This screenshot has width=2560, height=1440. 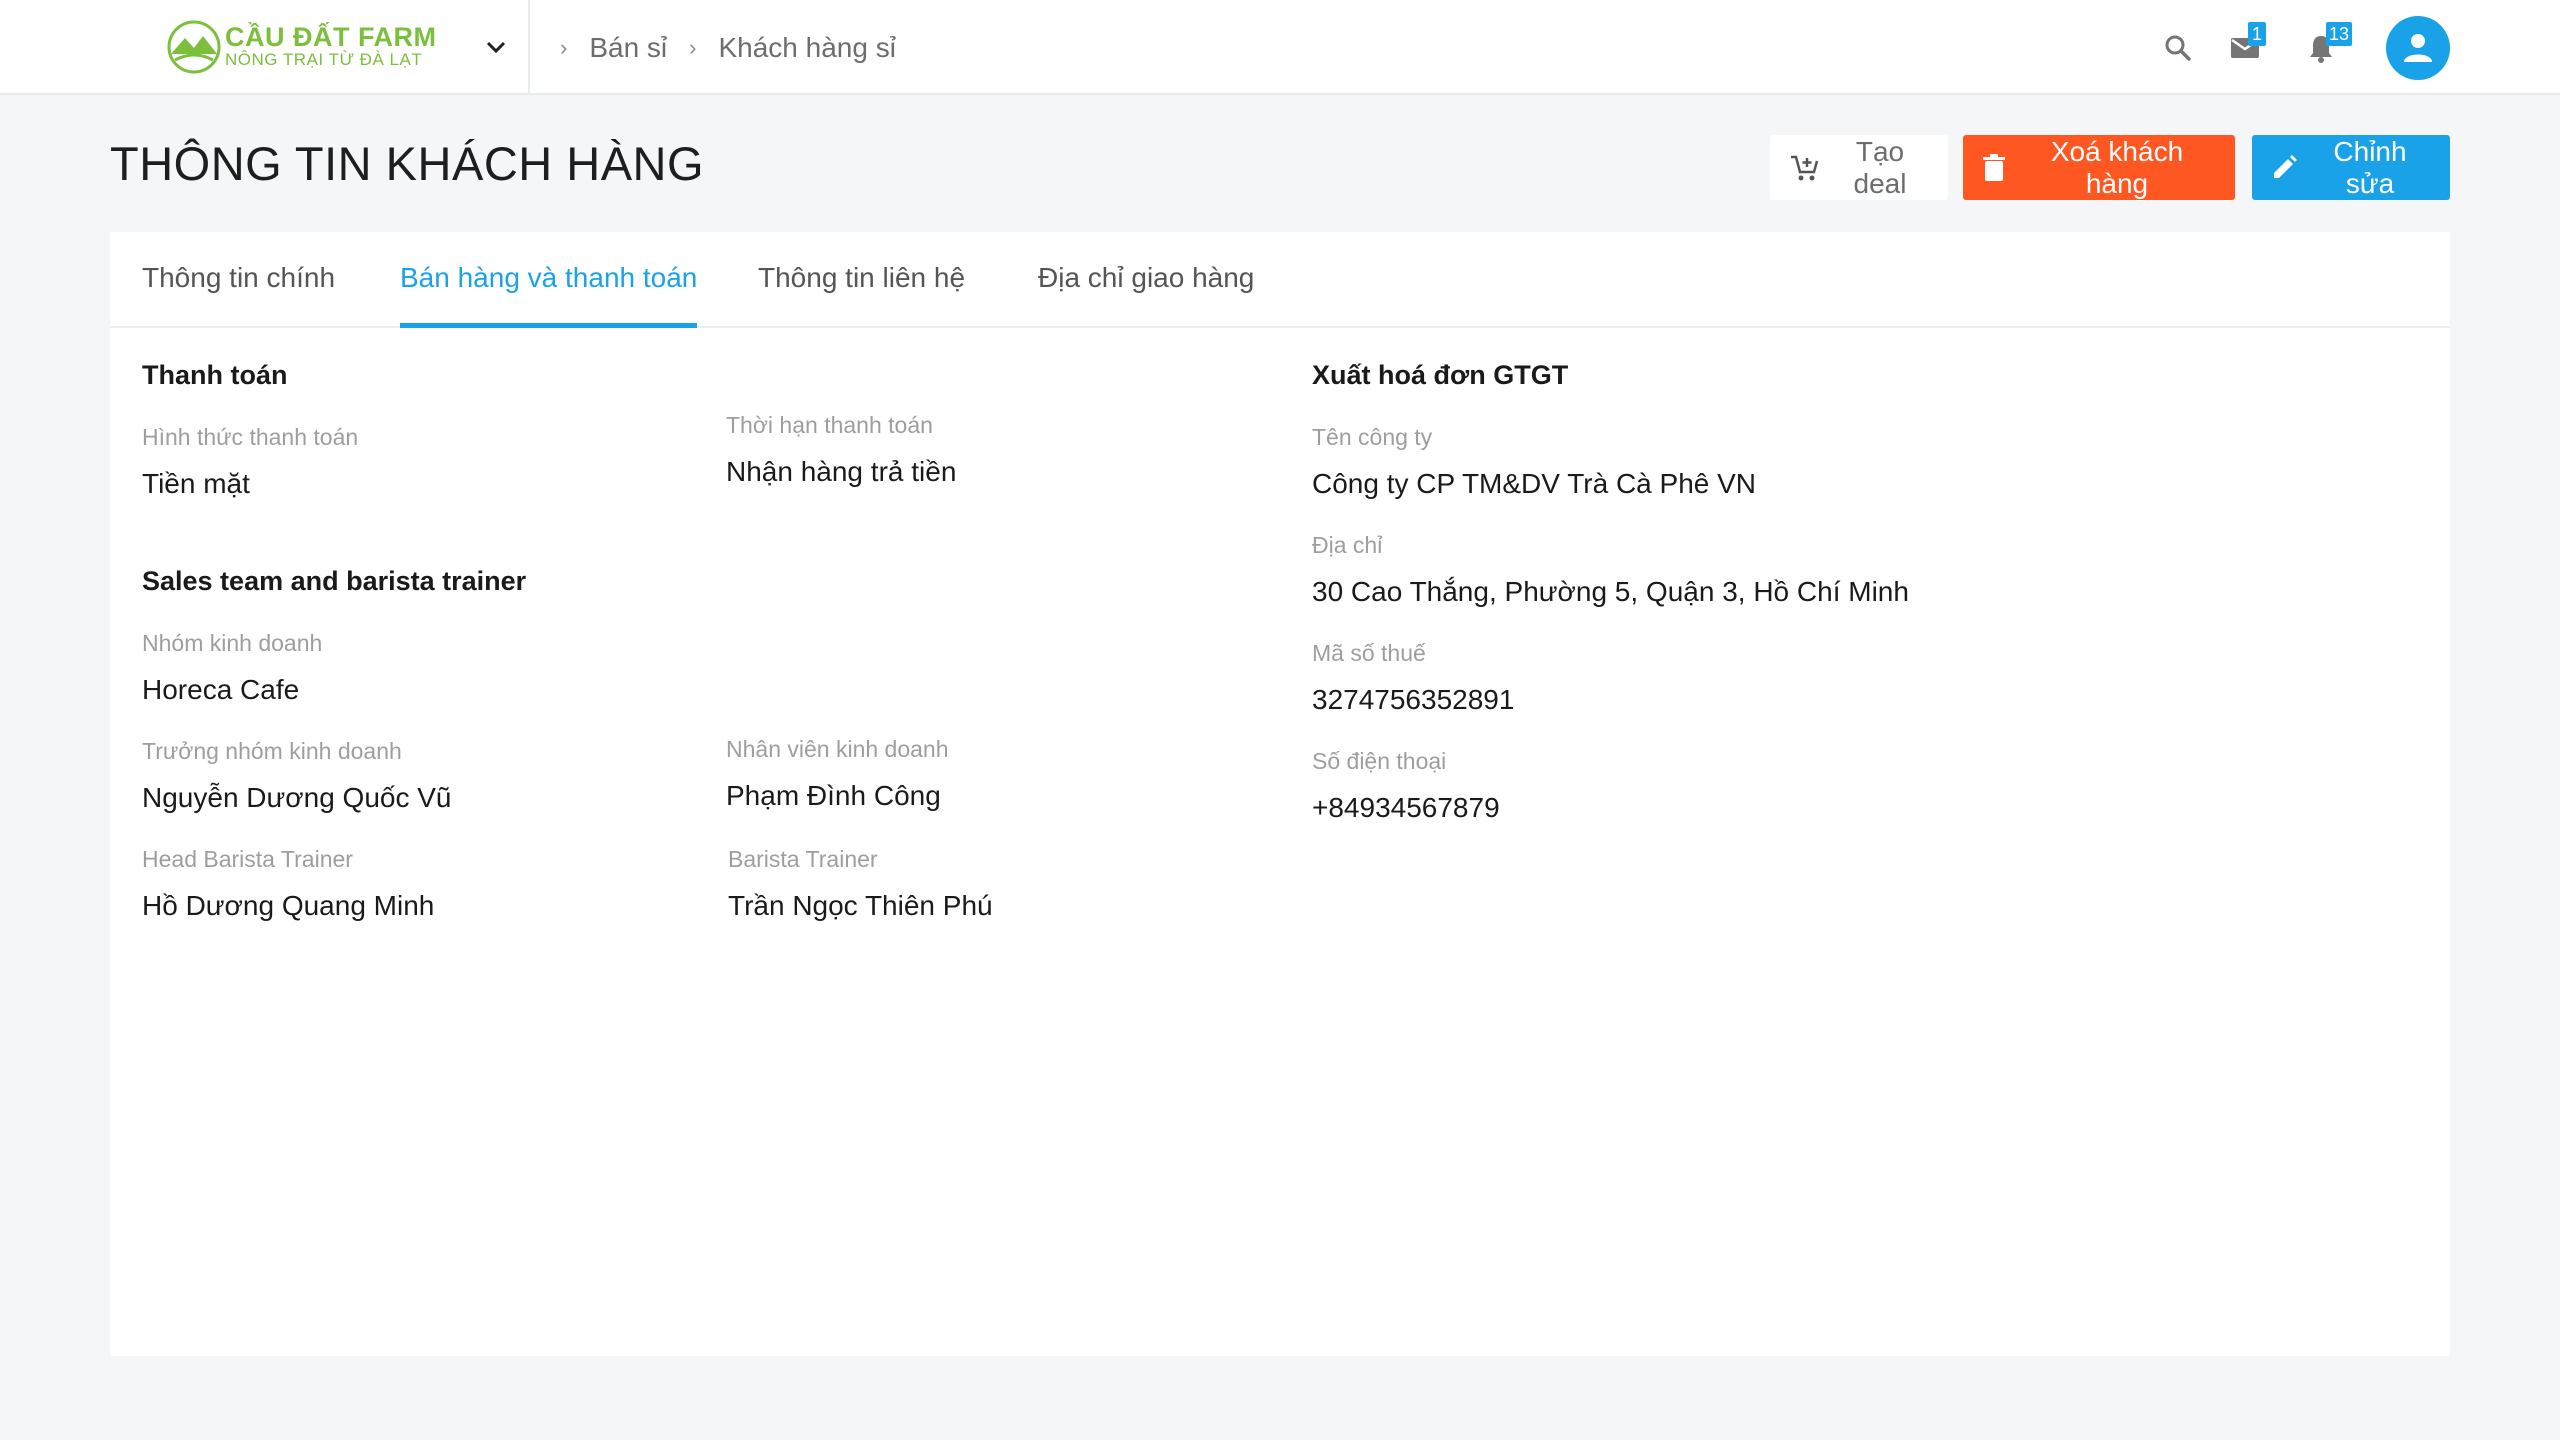 I want to click on breadcrumb-item-ban-si: Bán sỉ, so click(x=628, y=48).